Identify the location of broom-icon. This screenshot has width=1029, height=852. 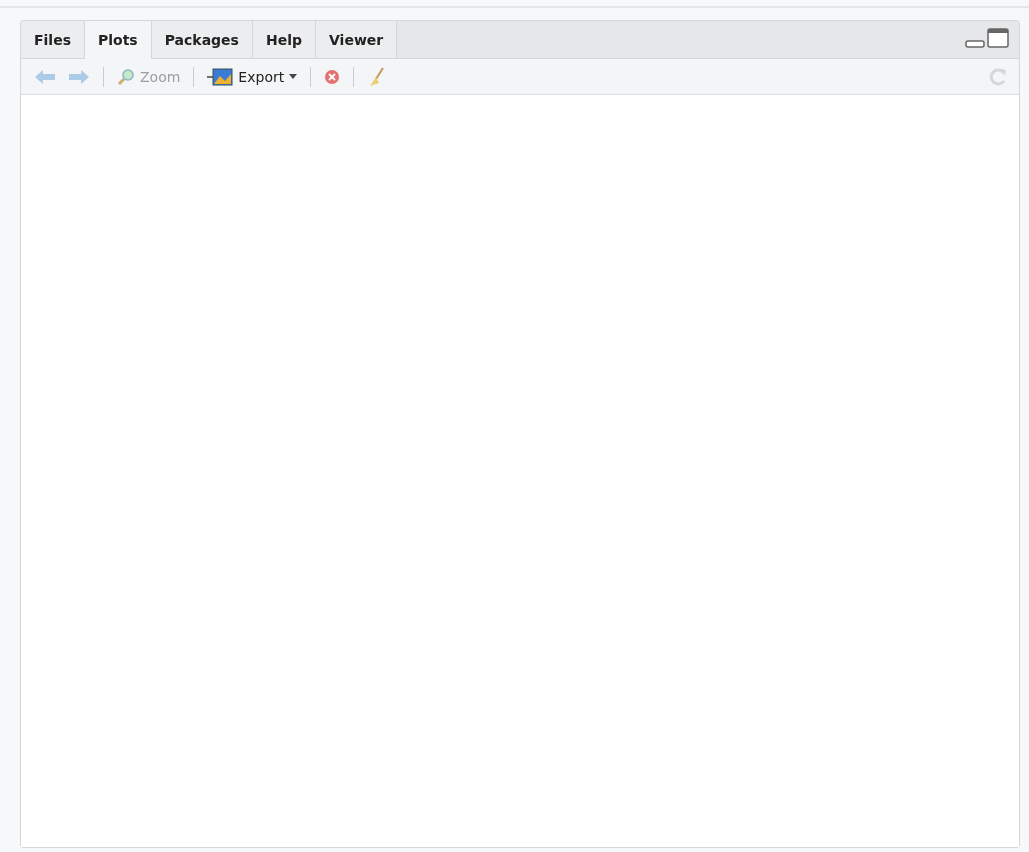
(376, 76).